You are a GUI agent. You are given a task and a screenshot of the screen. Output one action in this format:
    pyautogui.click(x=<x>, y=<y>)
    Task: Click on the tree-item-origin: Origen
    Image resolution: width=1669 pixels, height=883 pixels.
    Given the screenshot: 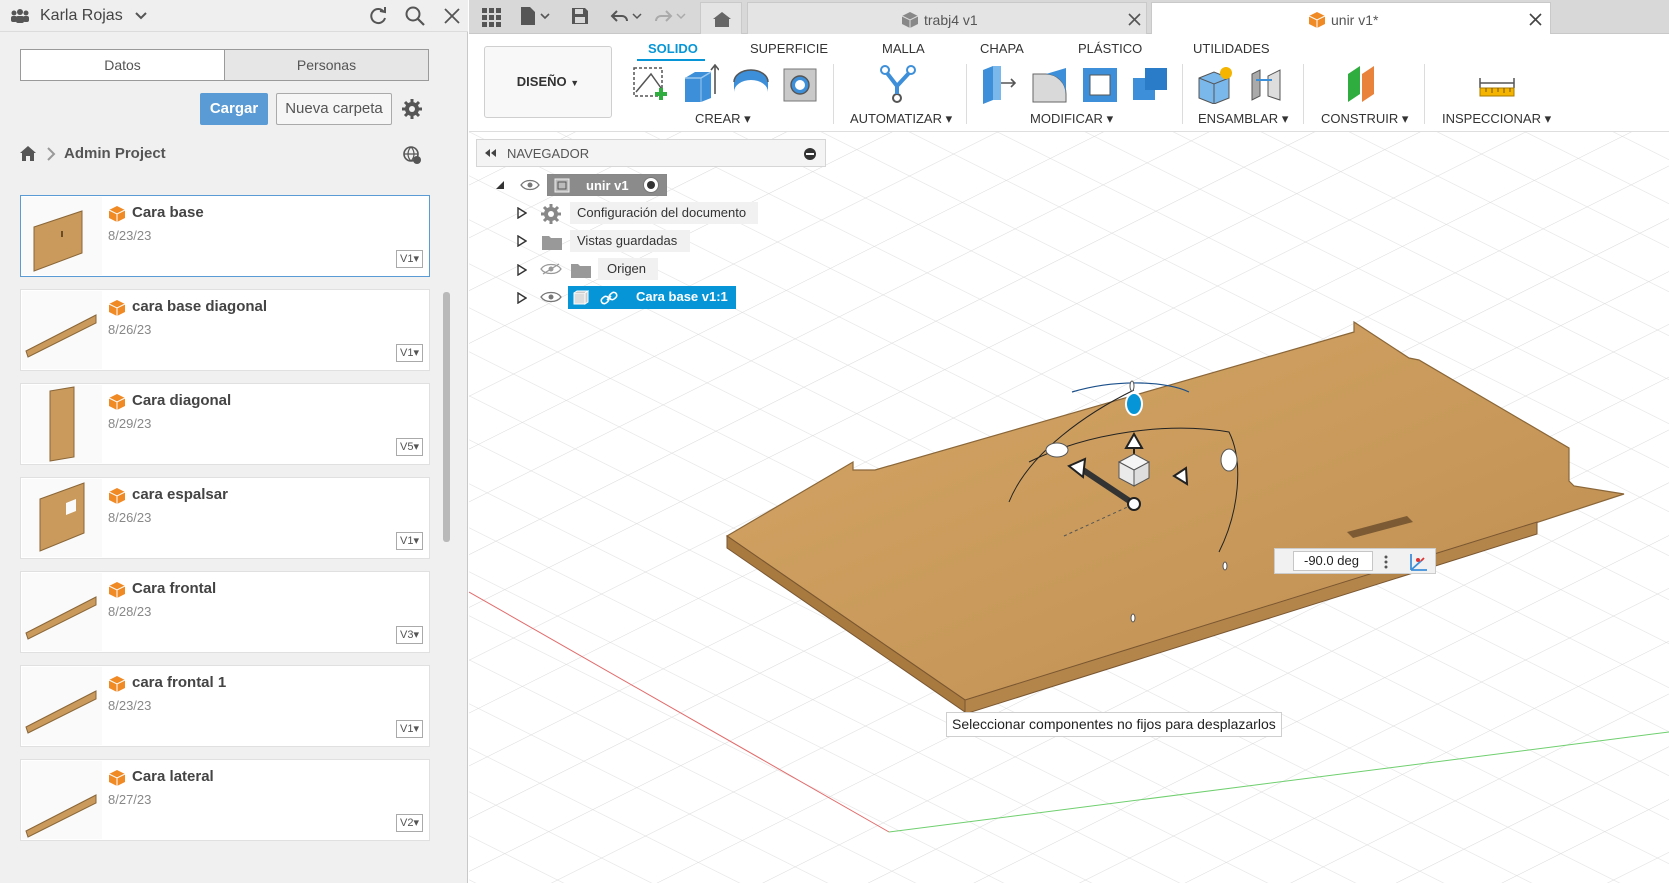 What is the action you would take?
    pyautogui.click(x=628, y=269)
    